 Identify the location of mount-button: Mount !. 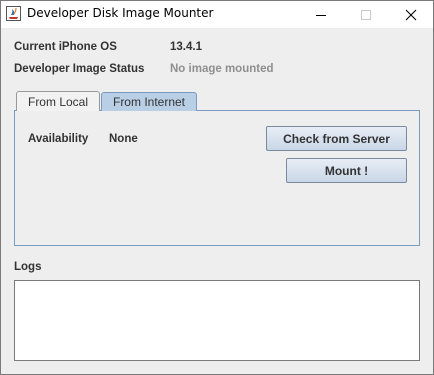
(346, 170).